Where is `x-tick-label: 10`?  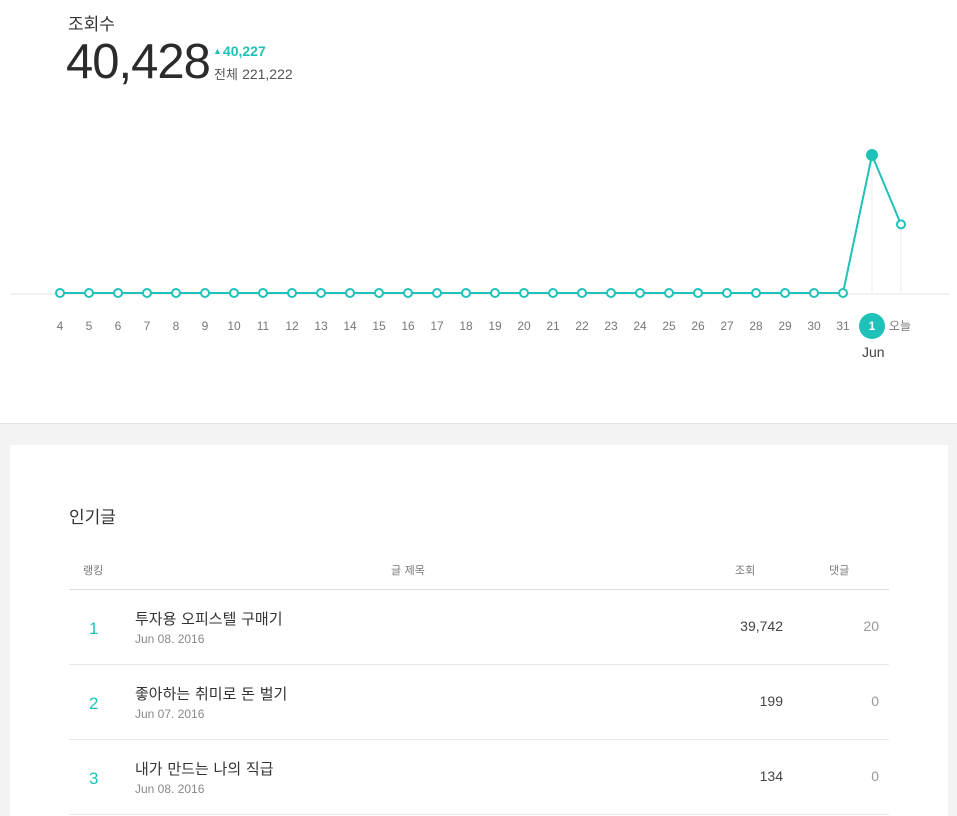 x-tick-label: 10 is located at coordinates (234, 326).